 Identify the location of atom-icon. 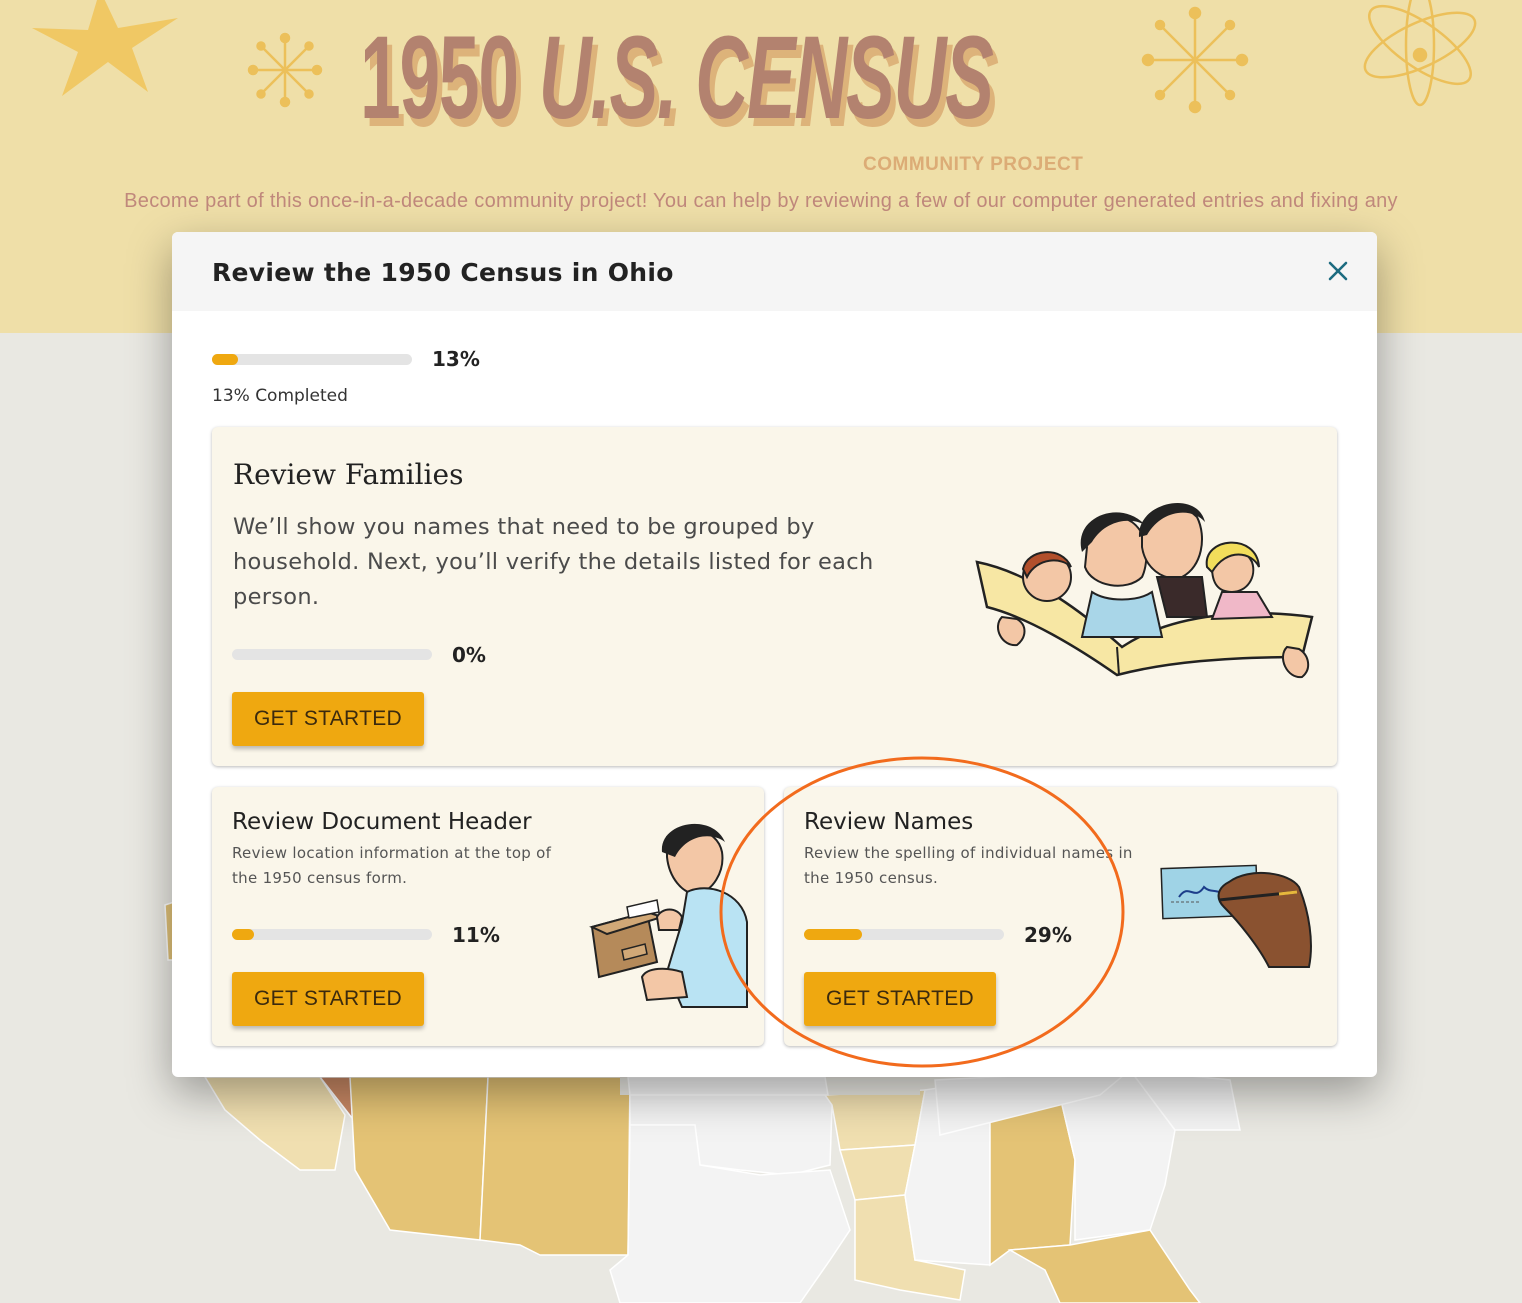
(1420, 53).